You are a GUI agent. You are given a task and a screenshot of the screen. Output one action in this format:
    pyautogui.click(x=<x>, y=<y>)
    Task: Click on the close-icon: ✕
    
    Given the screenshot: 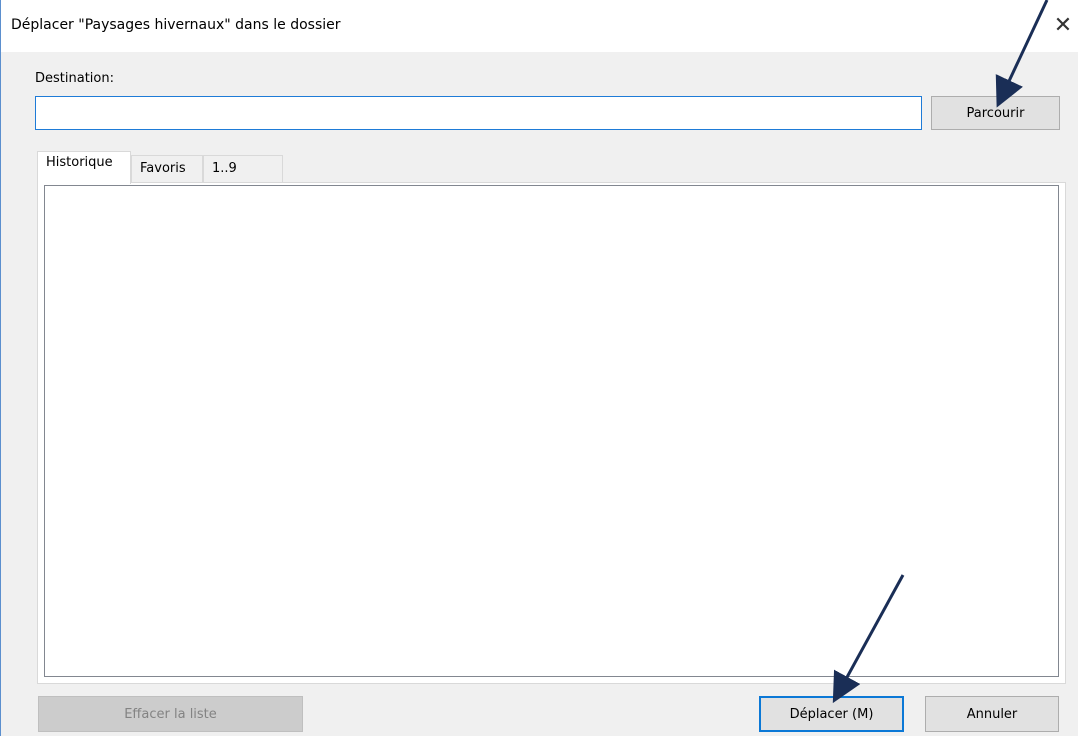 What is the action you would take?
    pyautogui.click(x=1063, y=26)
    